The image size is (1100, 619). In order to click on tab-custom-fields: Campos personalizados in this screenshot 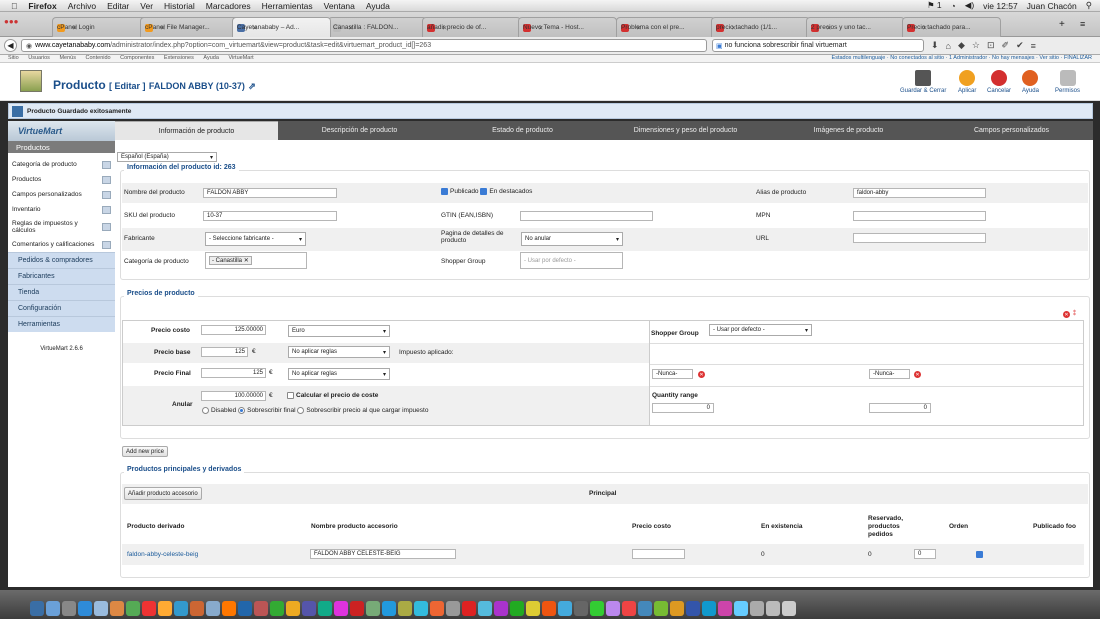, I will do `click(1011, 130)`.